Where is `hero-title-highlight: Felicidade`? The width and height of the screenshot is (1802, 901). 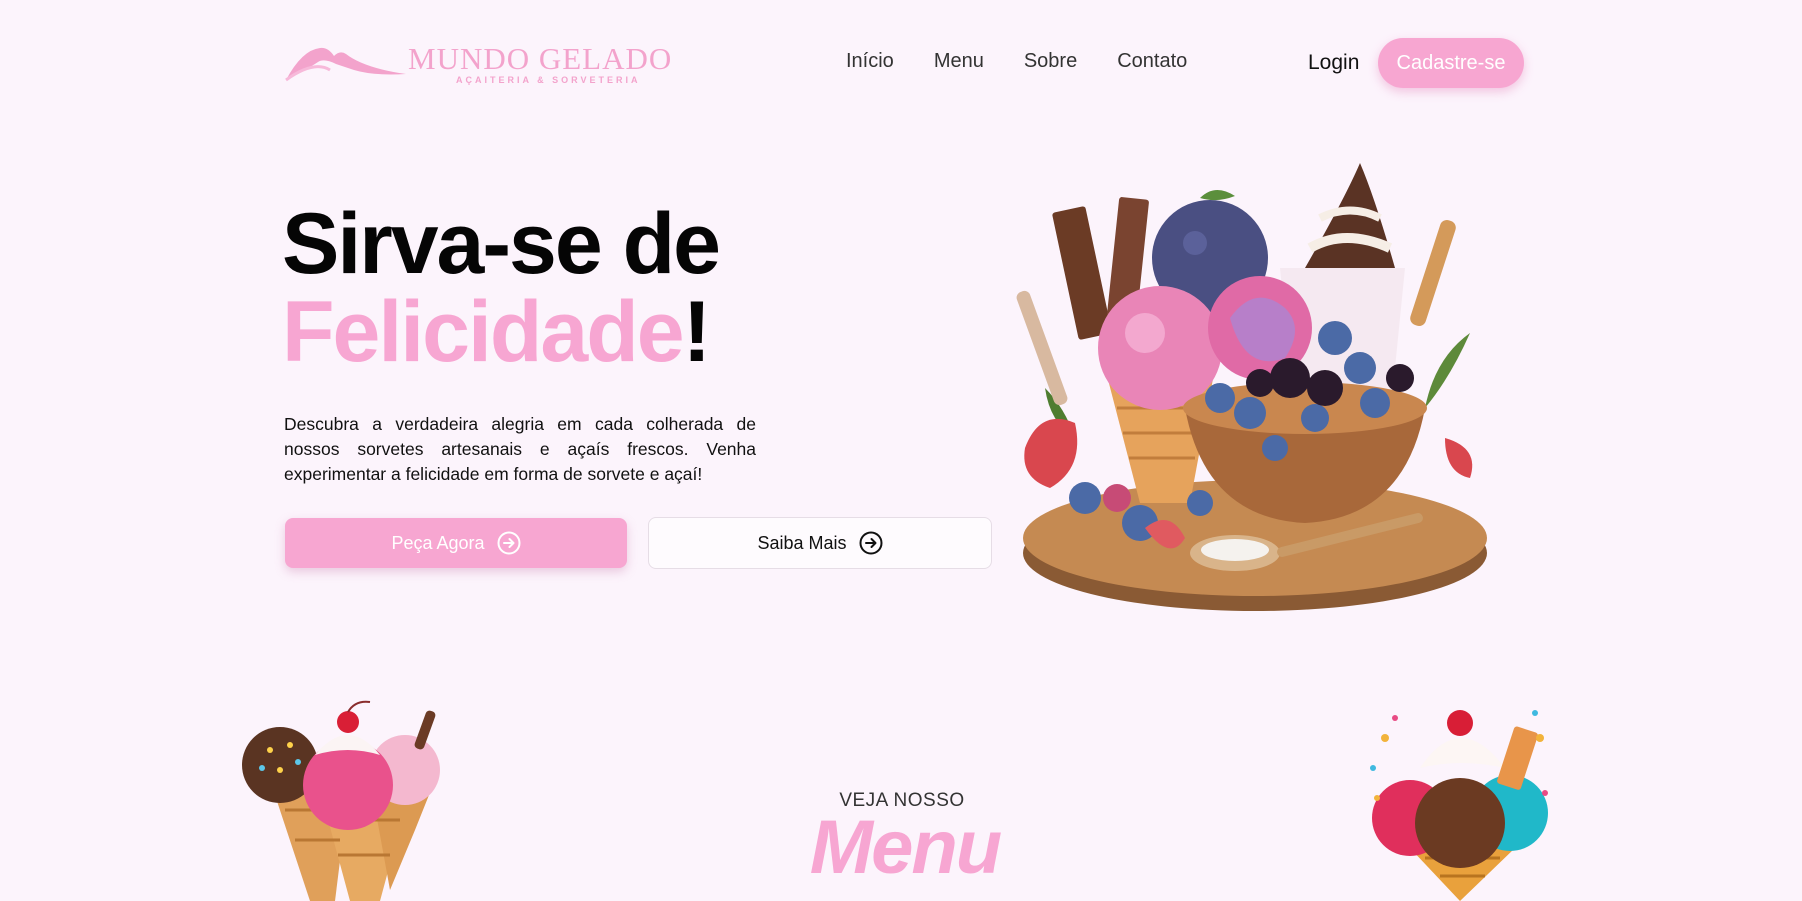 hero-title-highlight: Felicidade is located at coordinates (483, 332).